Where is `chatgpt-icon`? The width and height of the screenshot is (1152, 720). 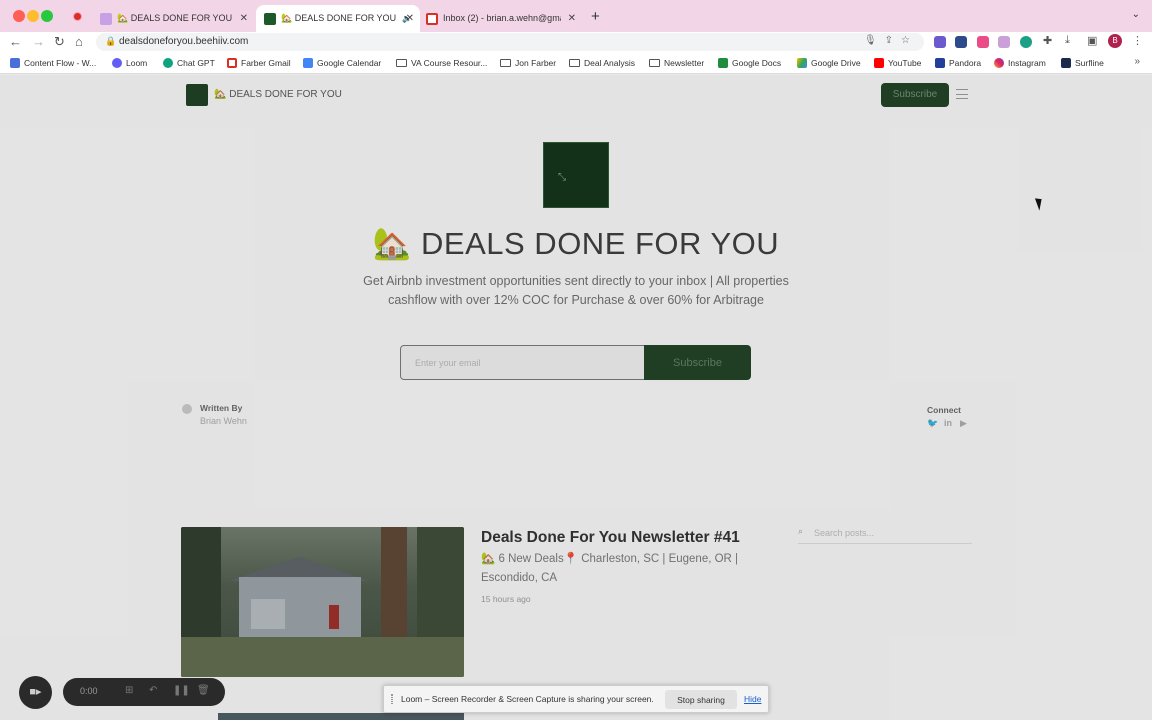
chatgpt-icon is located at coordinates (168, 62).